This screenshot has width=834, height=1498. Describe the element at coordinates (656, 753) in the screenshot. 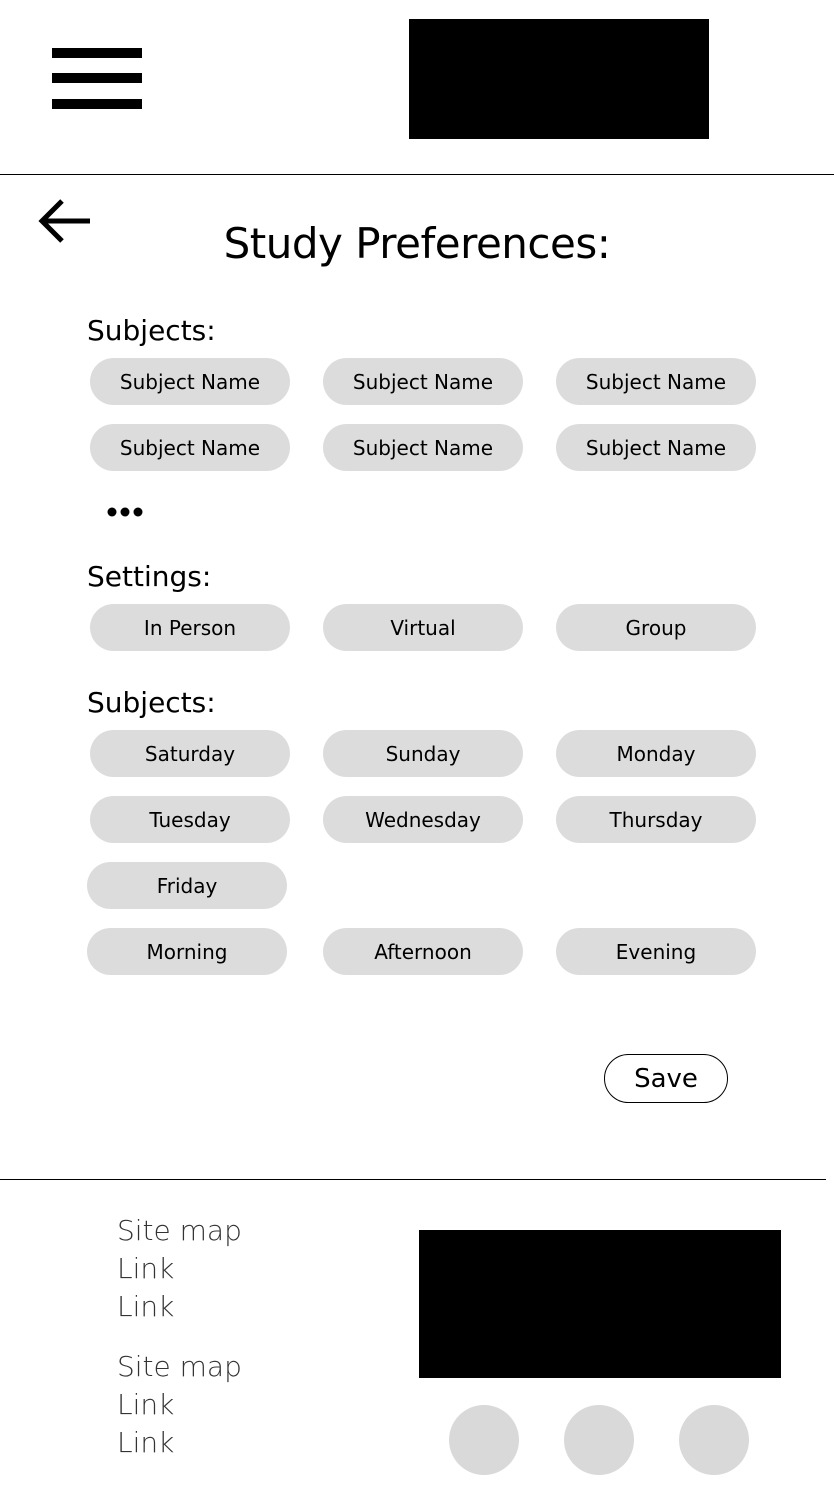

I see `day-chip-monday: Monday` at that location.